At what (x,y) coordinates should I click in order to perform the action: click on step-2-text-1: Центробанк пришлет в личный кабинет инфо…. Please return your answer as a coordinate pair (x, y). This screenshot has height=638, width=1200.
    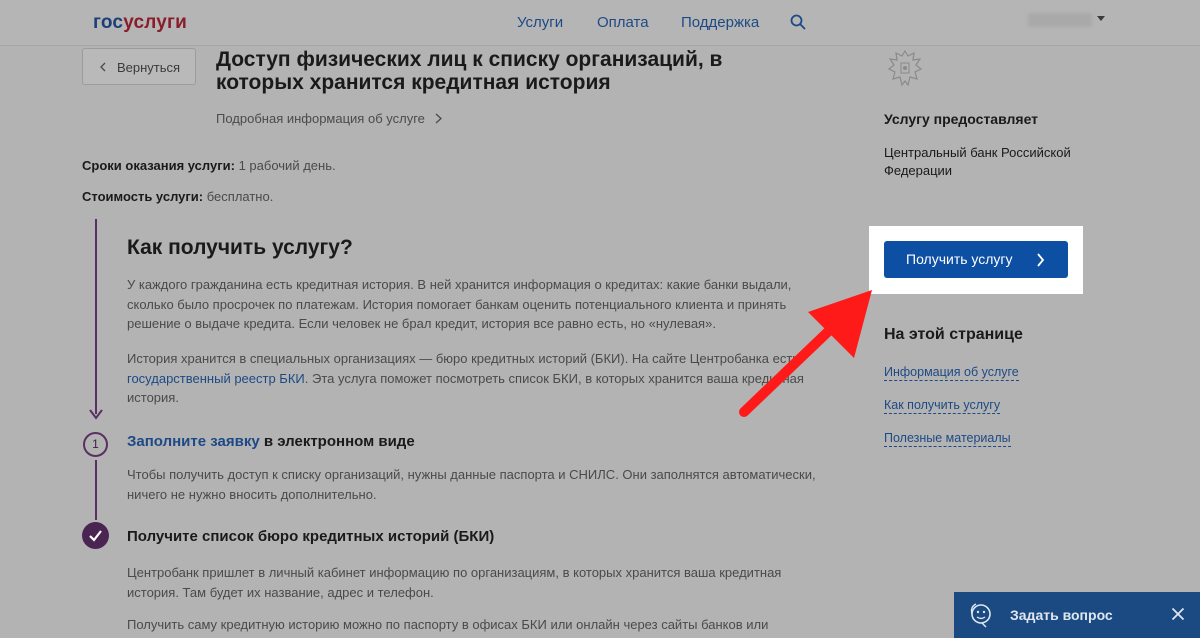
    Looking at the image, I should click on (454, 582).